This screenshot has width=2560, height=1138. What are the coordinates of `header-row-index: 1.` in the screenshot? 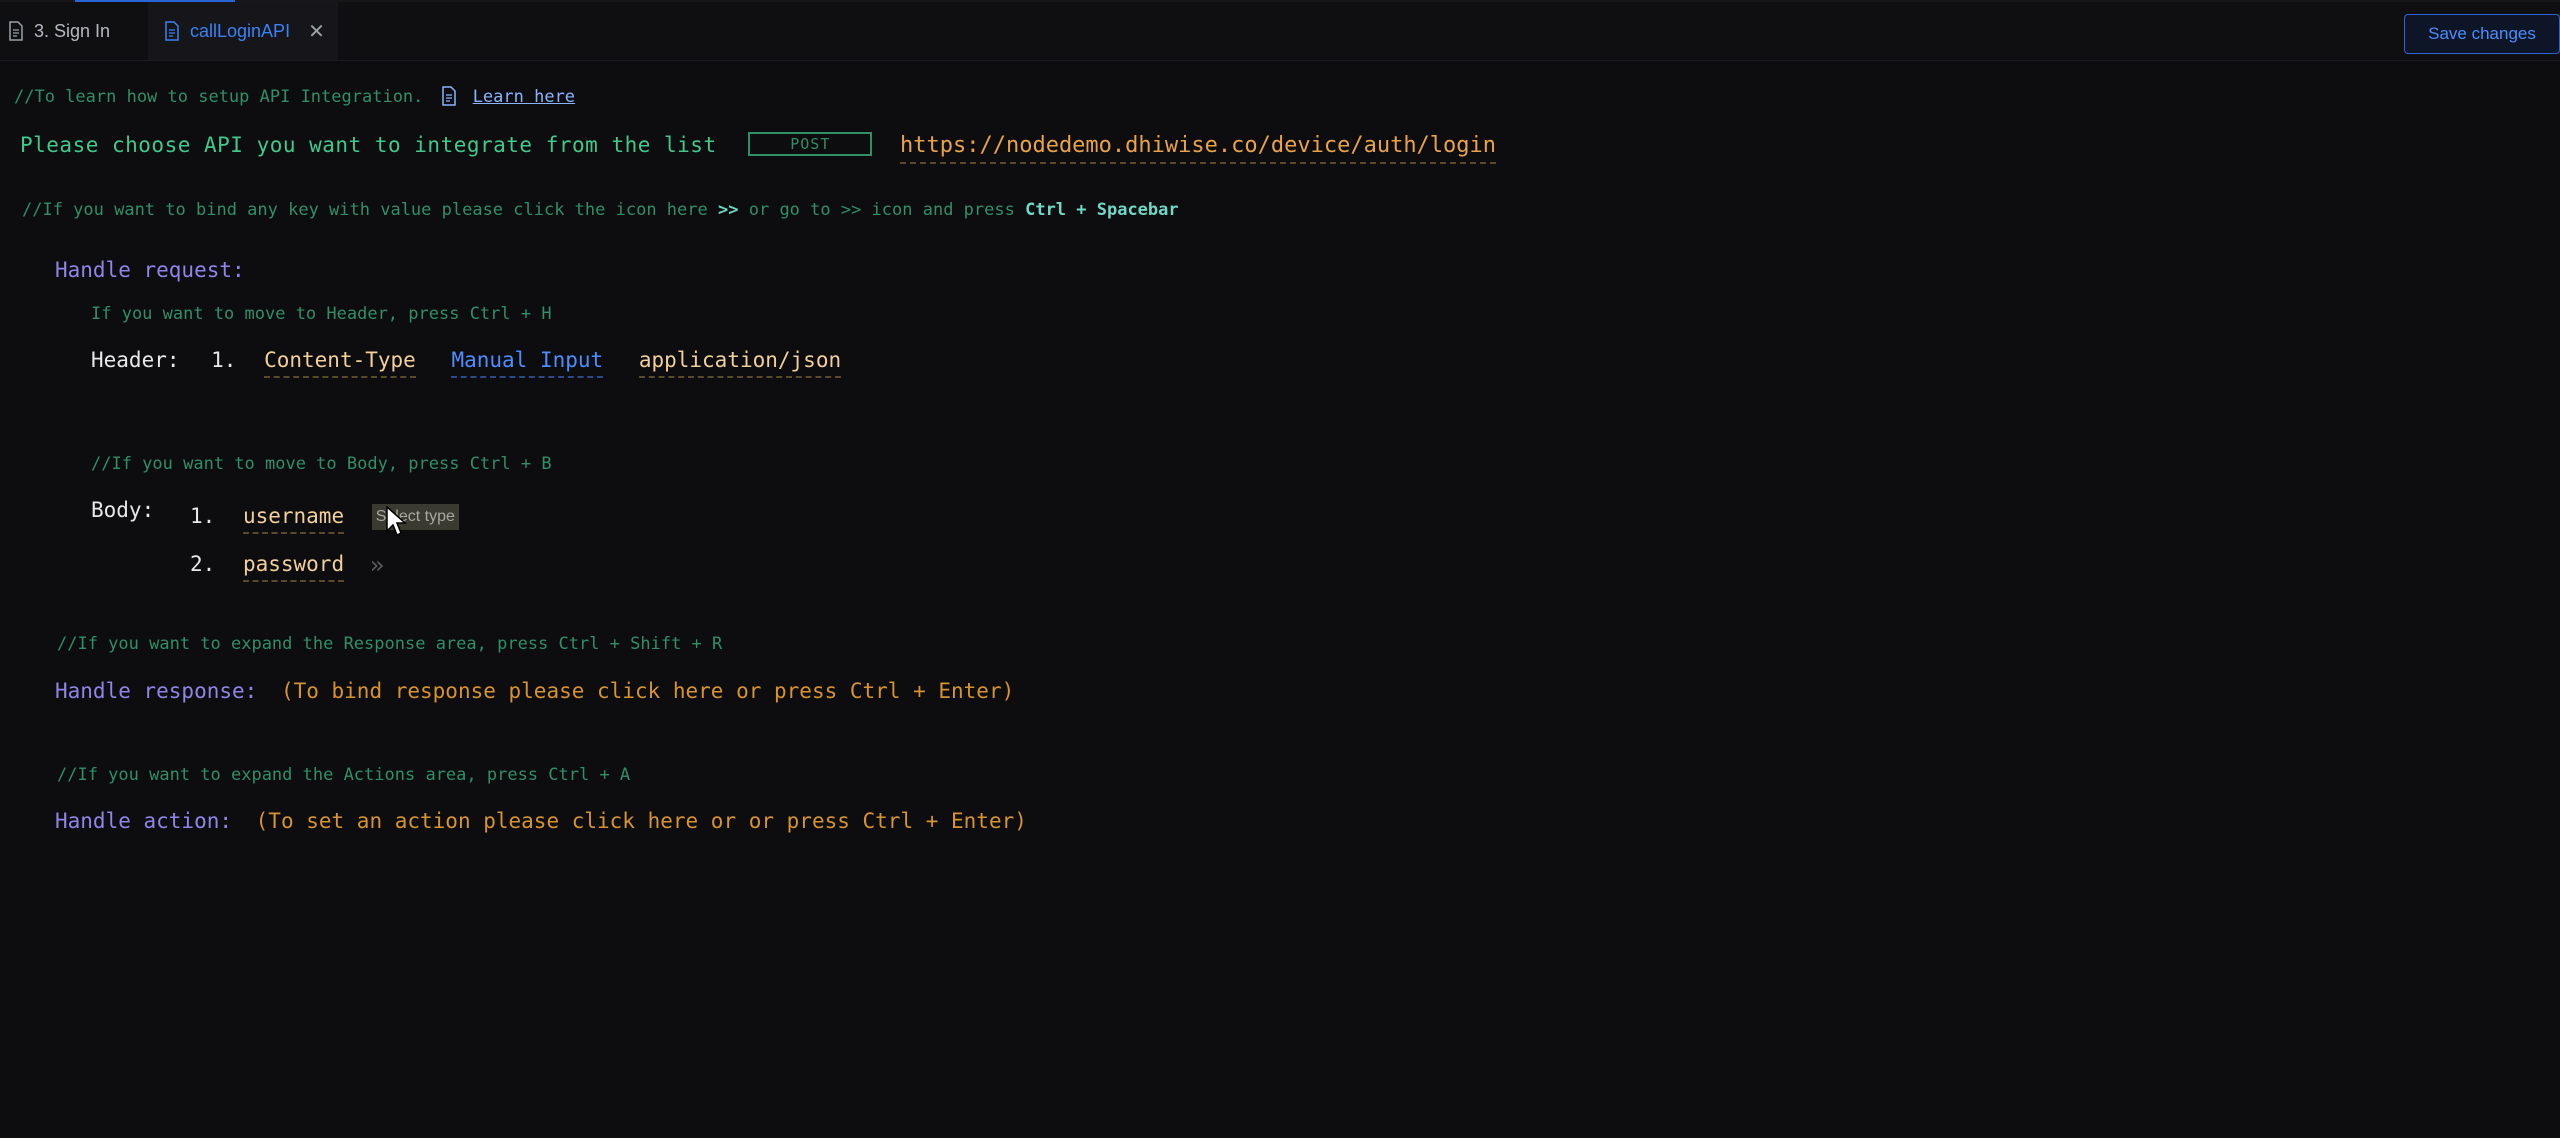 It's located at (224, 360).